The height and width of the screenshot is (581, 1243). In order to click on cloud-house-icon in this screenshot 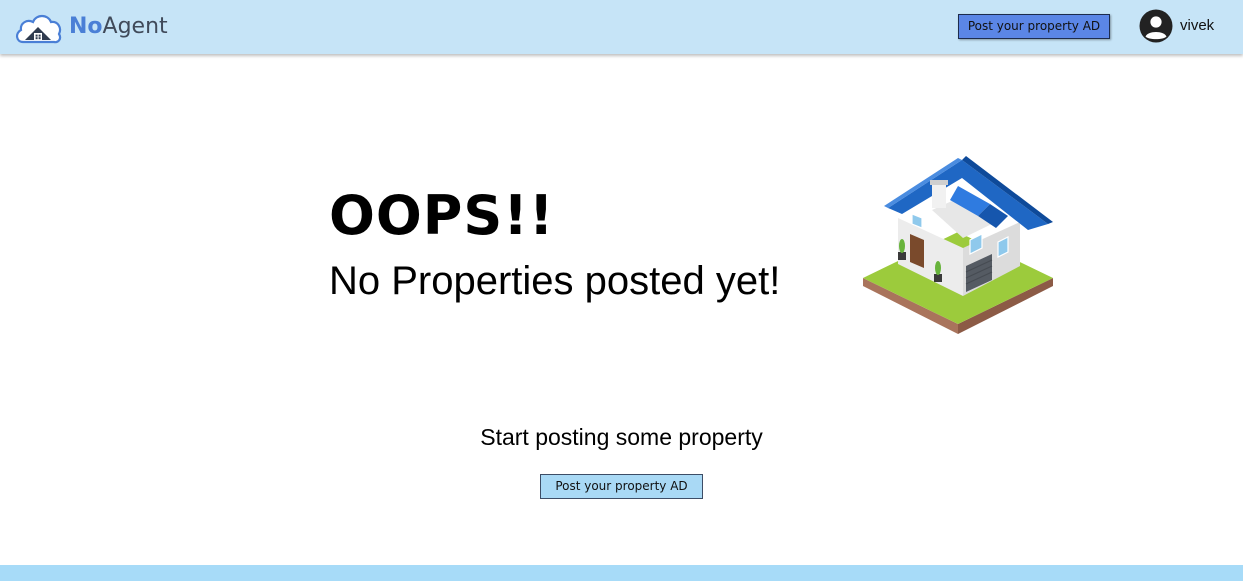, I will do `click(39, 29)`.